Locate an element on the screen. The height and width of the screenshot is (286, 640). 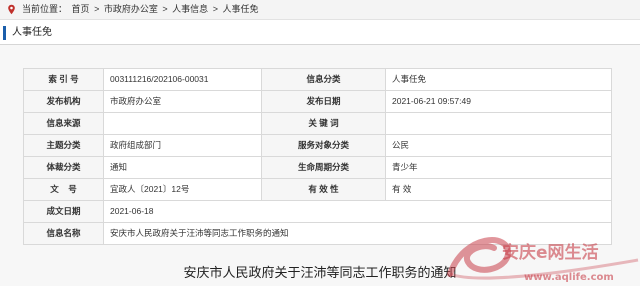
publish-date-label: 发布日期 is located at coordinates (323, 101).